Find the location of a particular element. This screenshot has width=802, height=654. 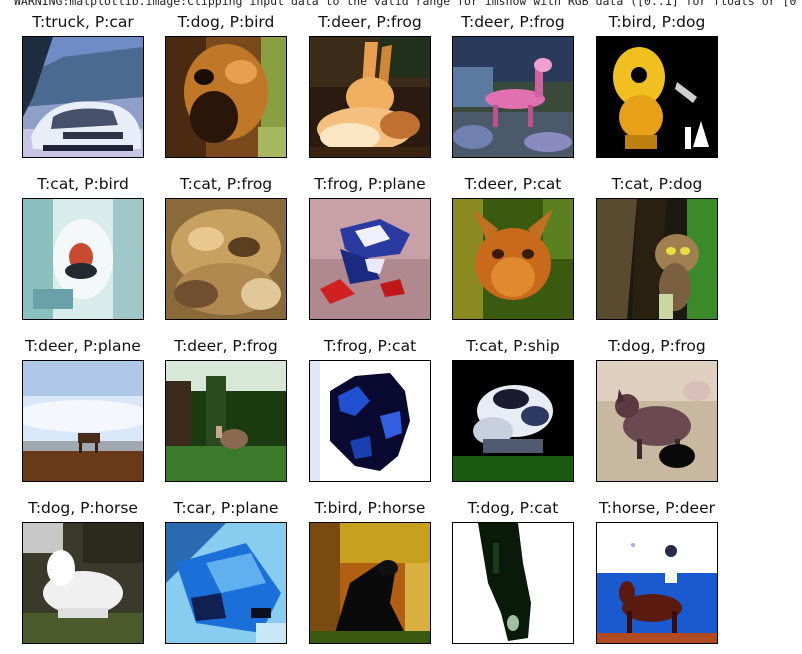

cell-title: T:bird, P:dog is located at coordinates (657, 22).